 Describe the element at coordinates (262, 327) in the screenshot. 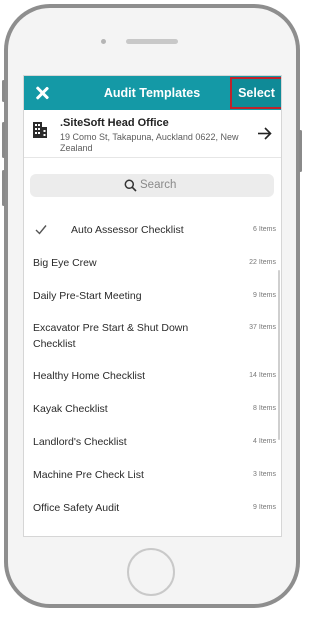

I see `template-item-count: 37 Items` at that location.